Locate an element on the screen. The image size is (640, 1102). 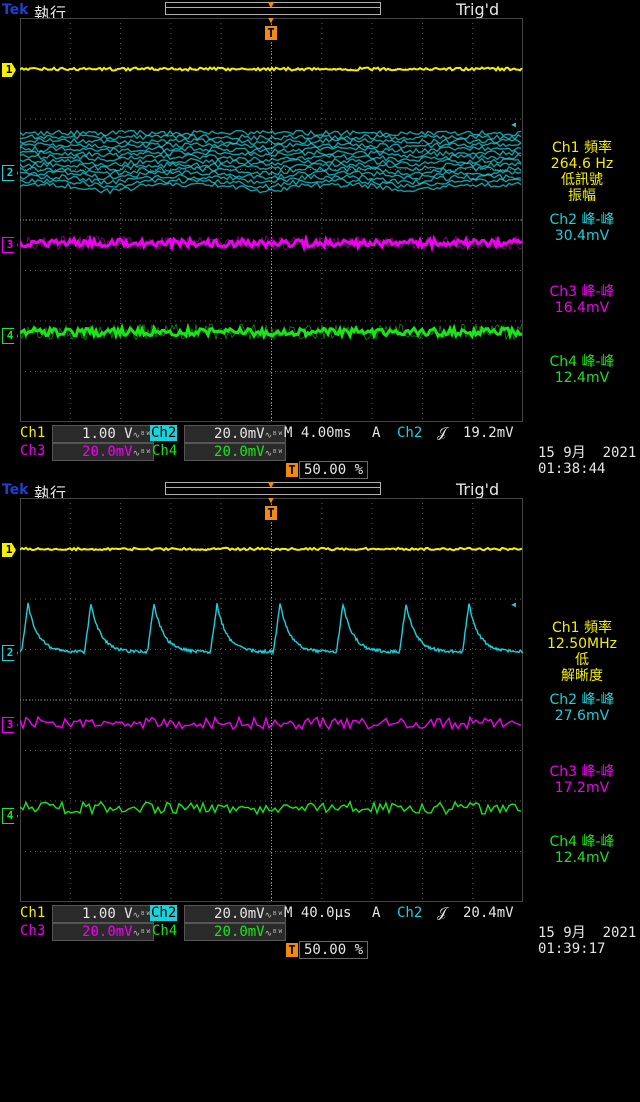
timebase: M 4.00ms is located at coordinates (317, 433).